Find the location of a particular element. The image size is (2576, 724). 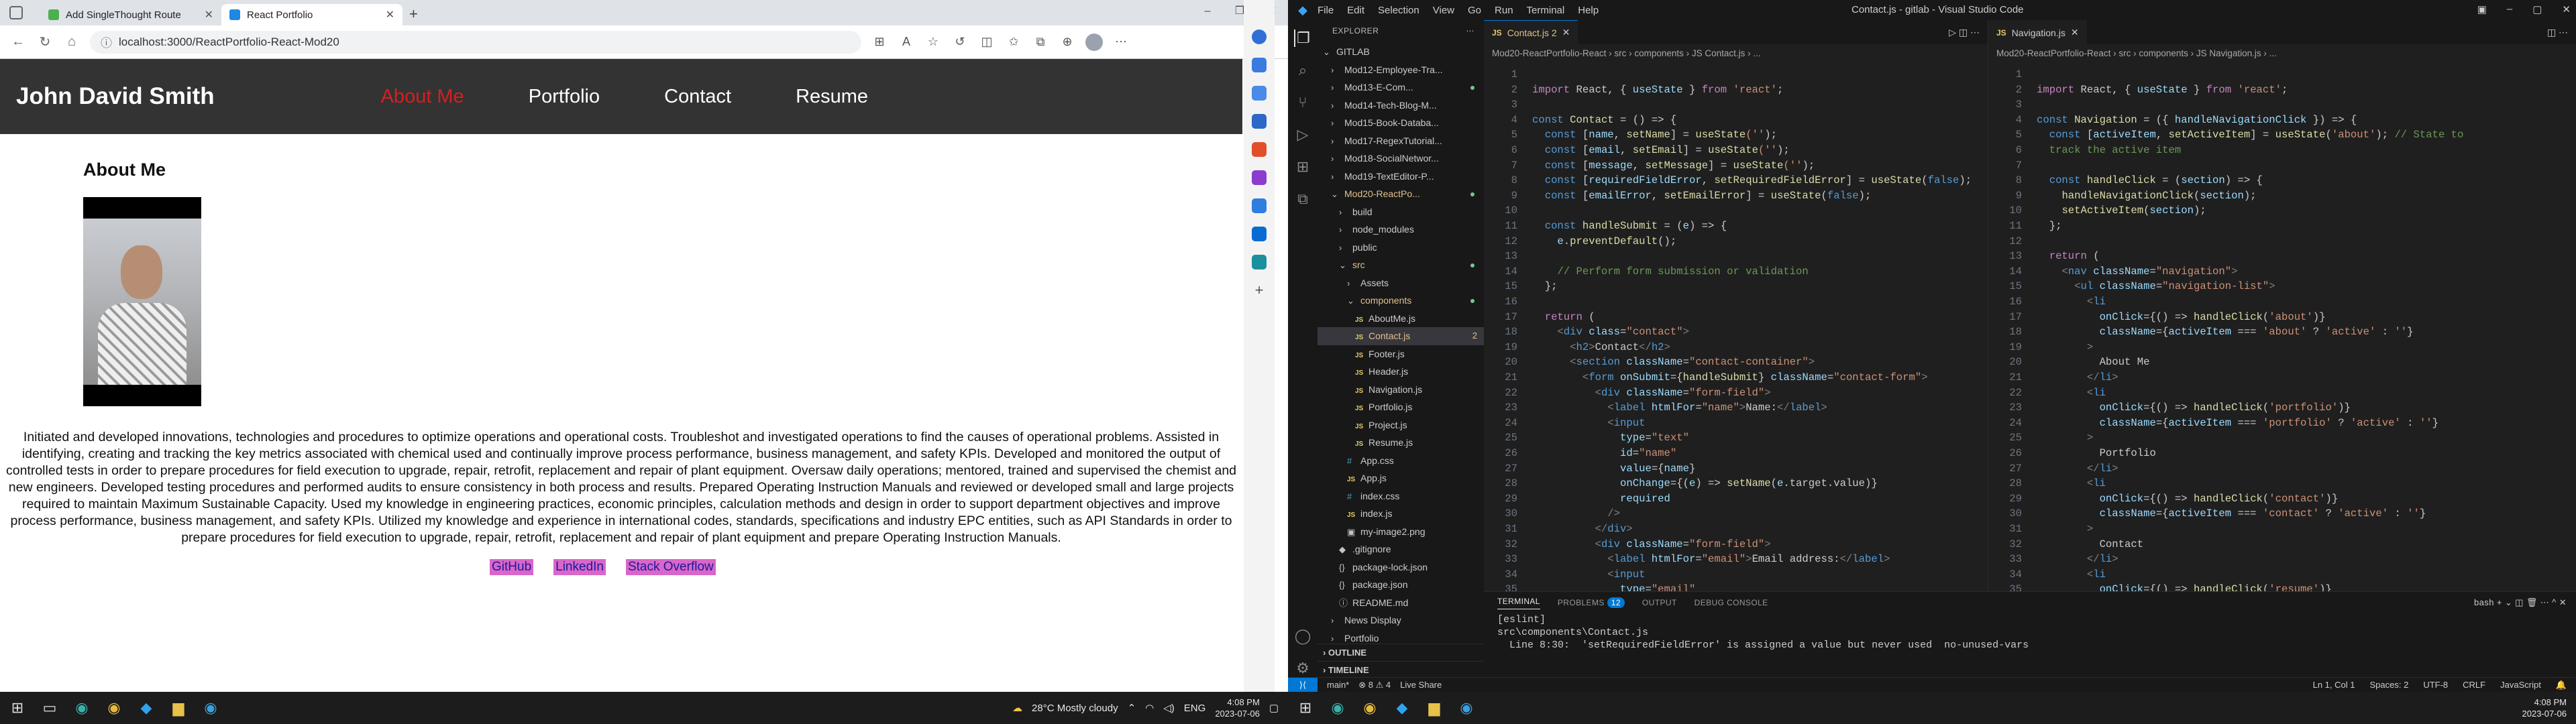

new-tab-button: + is located at coordinates (413, 14).